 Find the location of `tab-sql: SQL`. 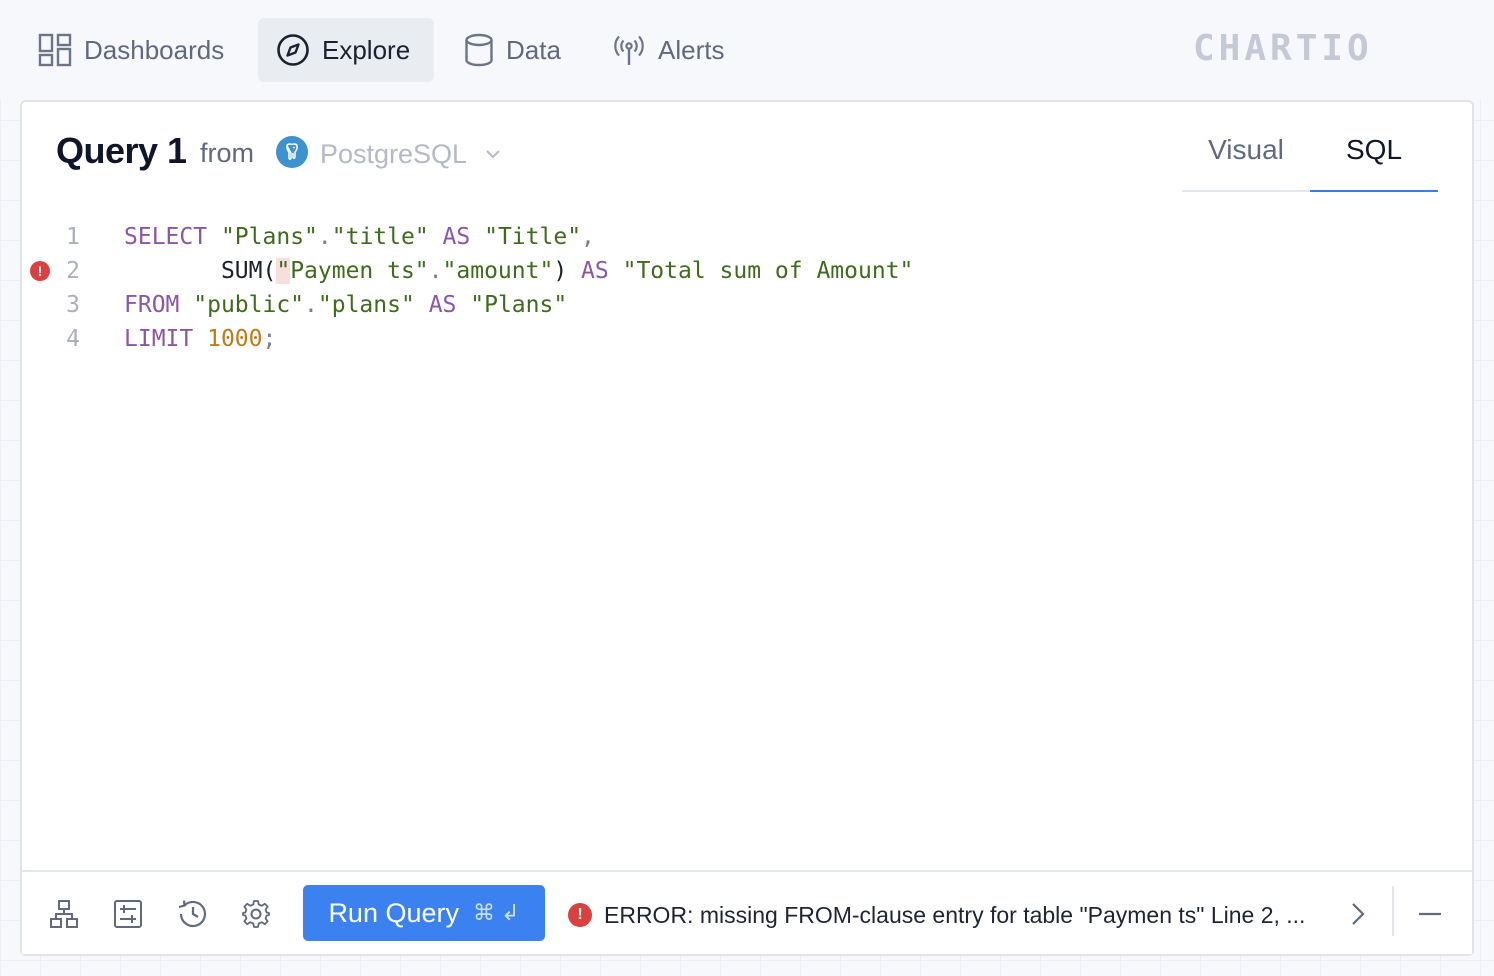

tab-sql: SQL is located at coordinates (1374, 159).